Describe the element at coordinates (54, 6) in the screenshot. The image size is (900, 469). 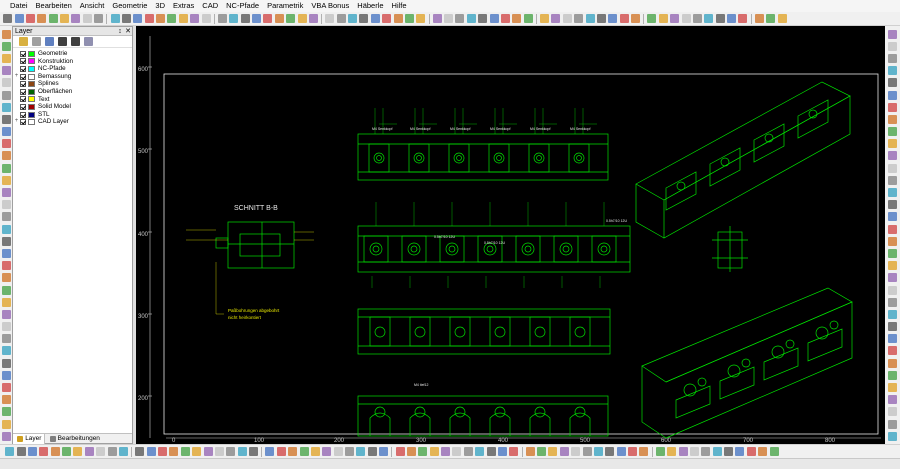
I see `menu-bearbeiten: Bearbeiten` at that location.